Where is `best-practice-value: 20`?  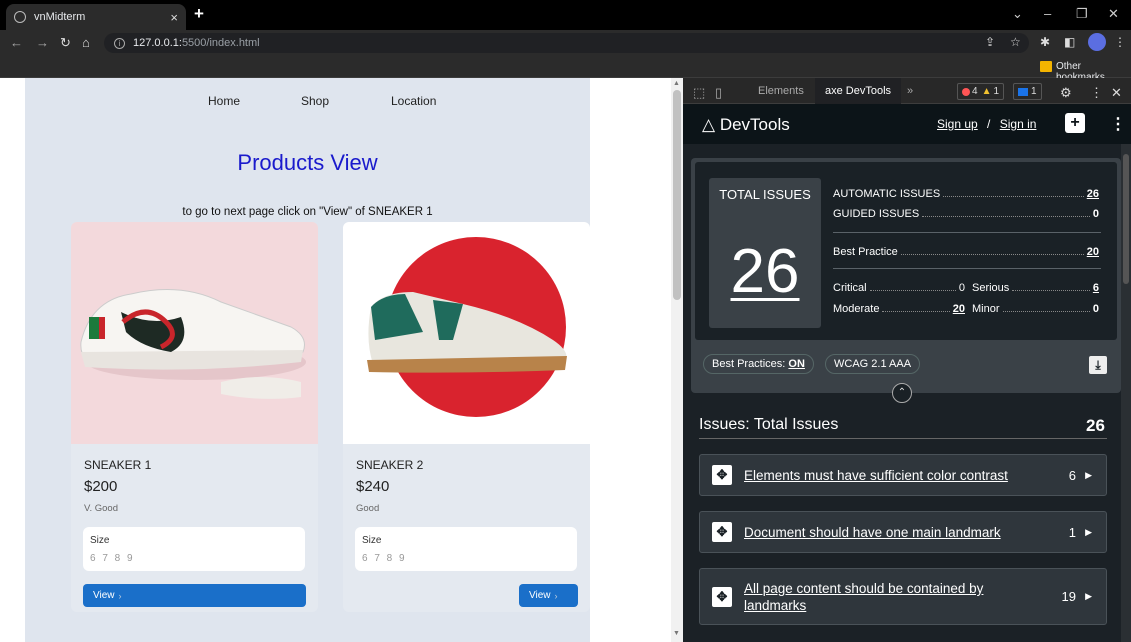 best-practice-value: 20 is located at coordinates (1093, 252).